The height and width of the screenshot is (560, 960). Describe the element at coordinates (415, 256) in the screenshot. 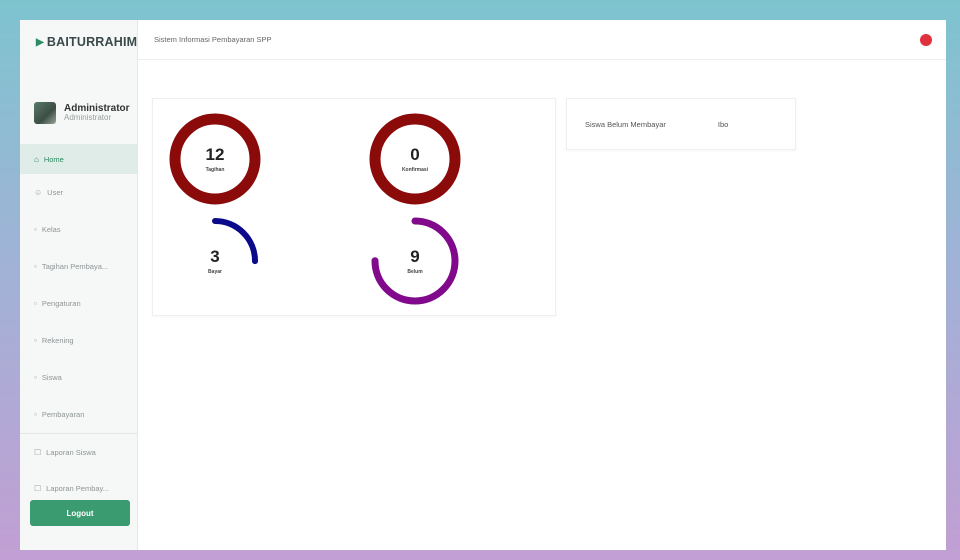

I see `stat-value: 9` at that location.